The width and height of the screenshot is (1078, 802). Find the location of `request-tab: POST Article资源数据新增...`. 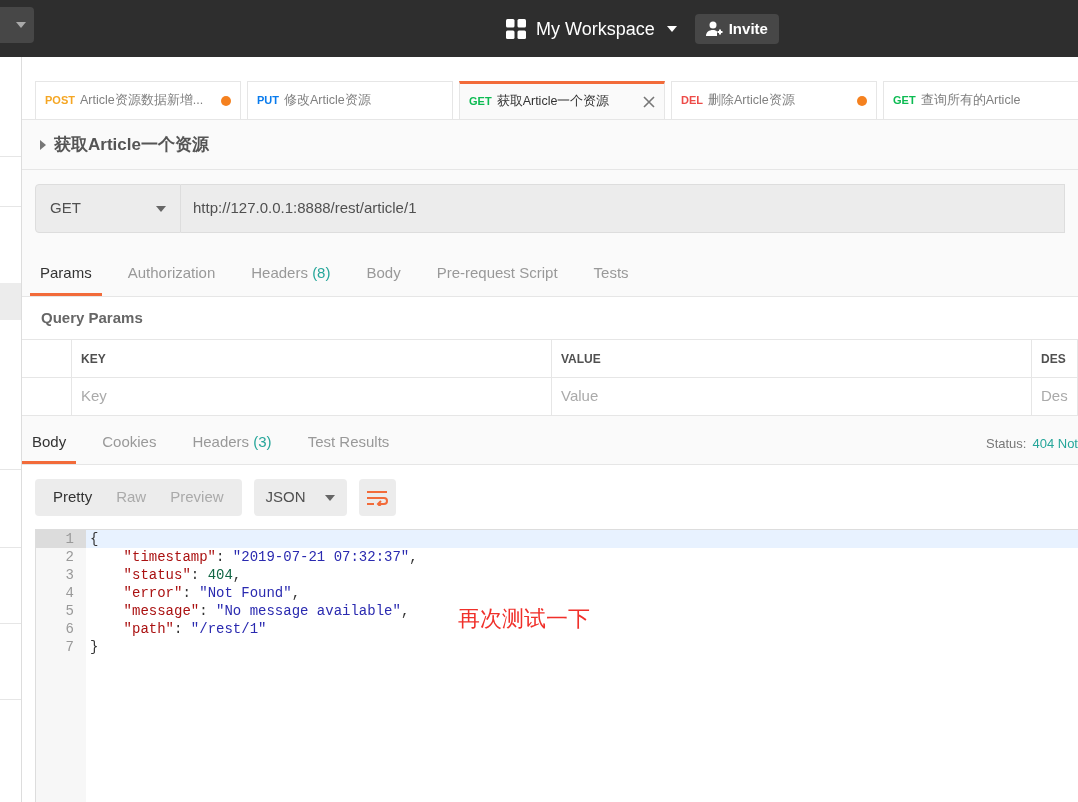

request-tab: POST Article资源数据新增... is located at coordinates (138, 100).